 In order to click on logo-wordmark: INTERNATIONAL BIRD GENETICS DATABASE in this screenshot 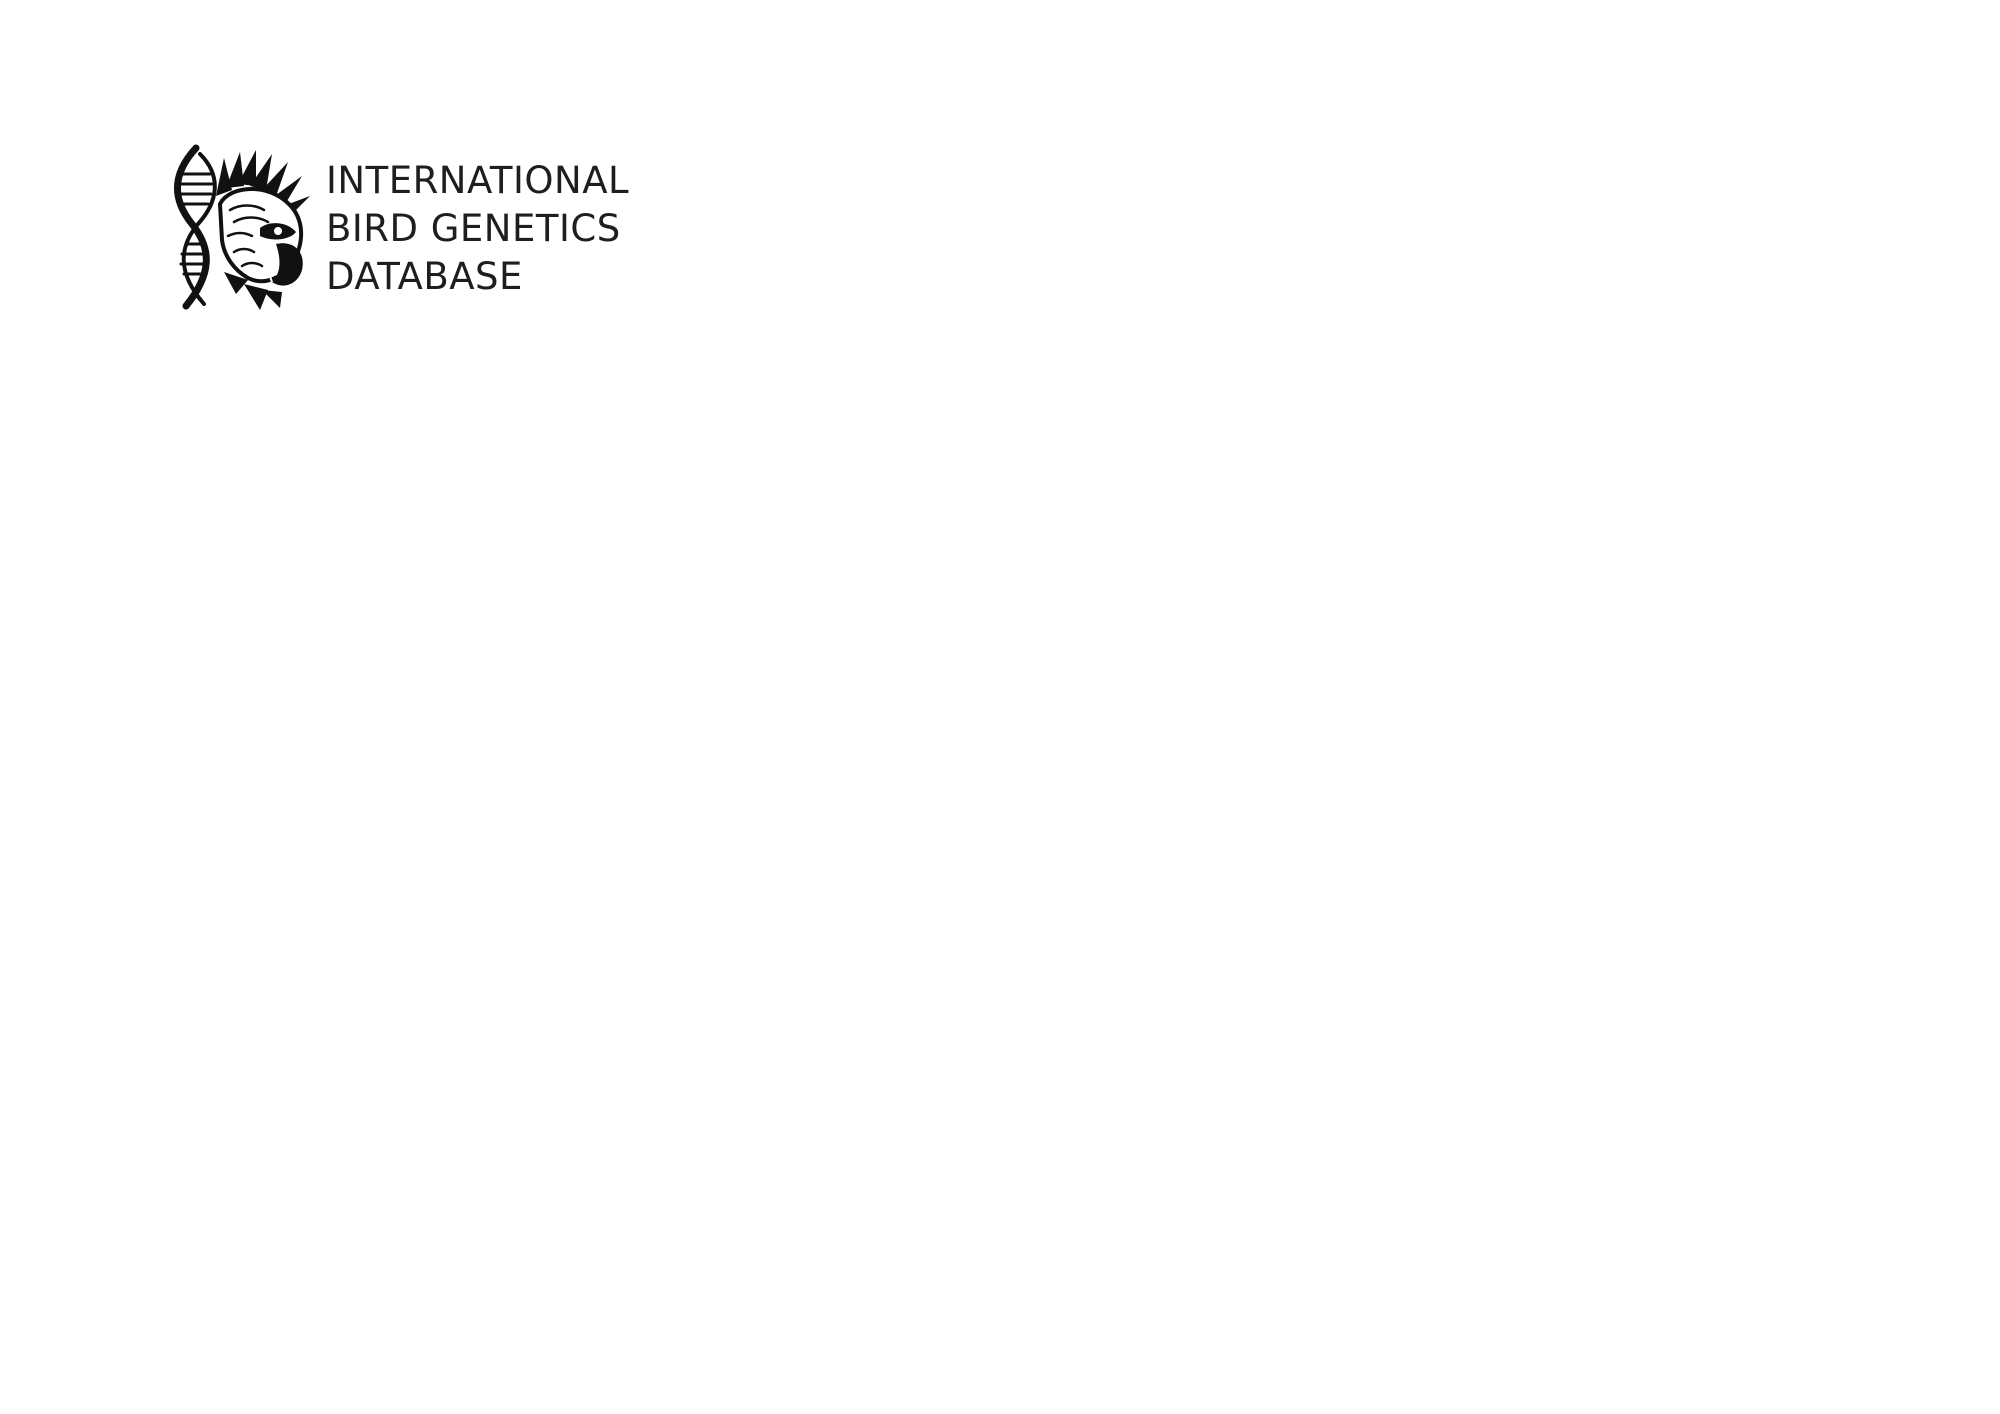, I will do `click(477, 229)`.